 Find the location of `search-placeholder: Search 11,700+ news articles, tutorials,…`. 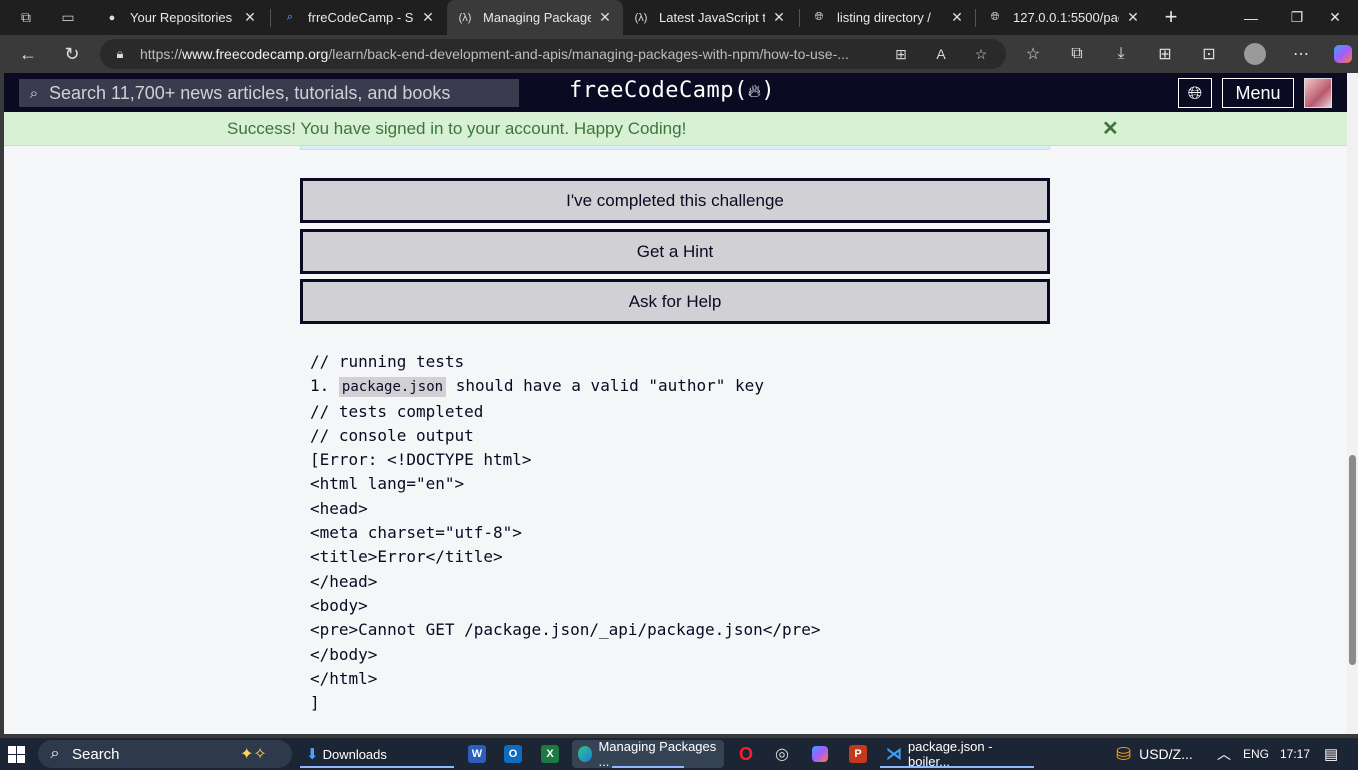

search-placeholder: Search 11,700+ news articles, tutorials,… is located at coordinates (250, 92).